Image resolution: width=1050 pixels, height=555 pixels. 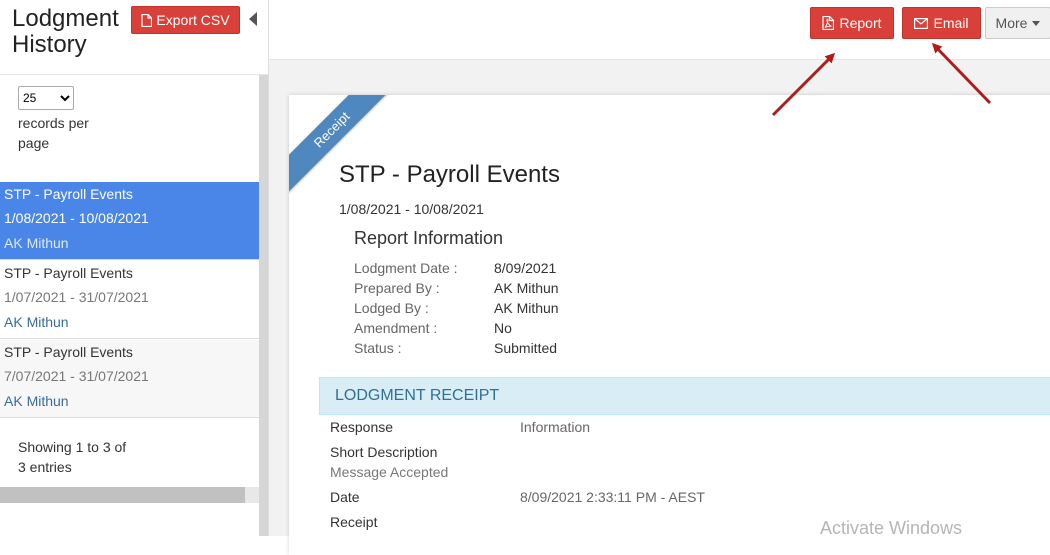 I want to click on info-key: Amendment :, so click(x=396, y=328).